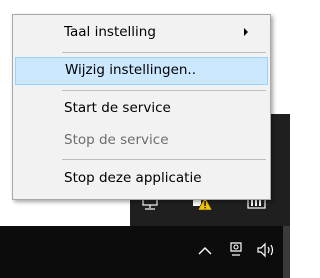 This screenshot has height=278, width=320. I want to click on menu-item-label: Stop deze applicatie, so click(133, 178).